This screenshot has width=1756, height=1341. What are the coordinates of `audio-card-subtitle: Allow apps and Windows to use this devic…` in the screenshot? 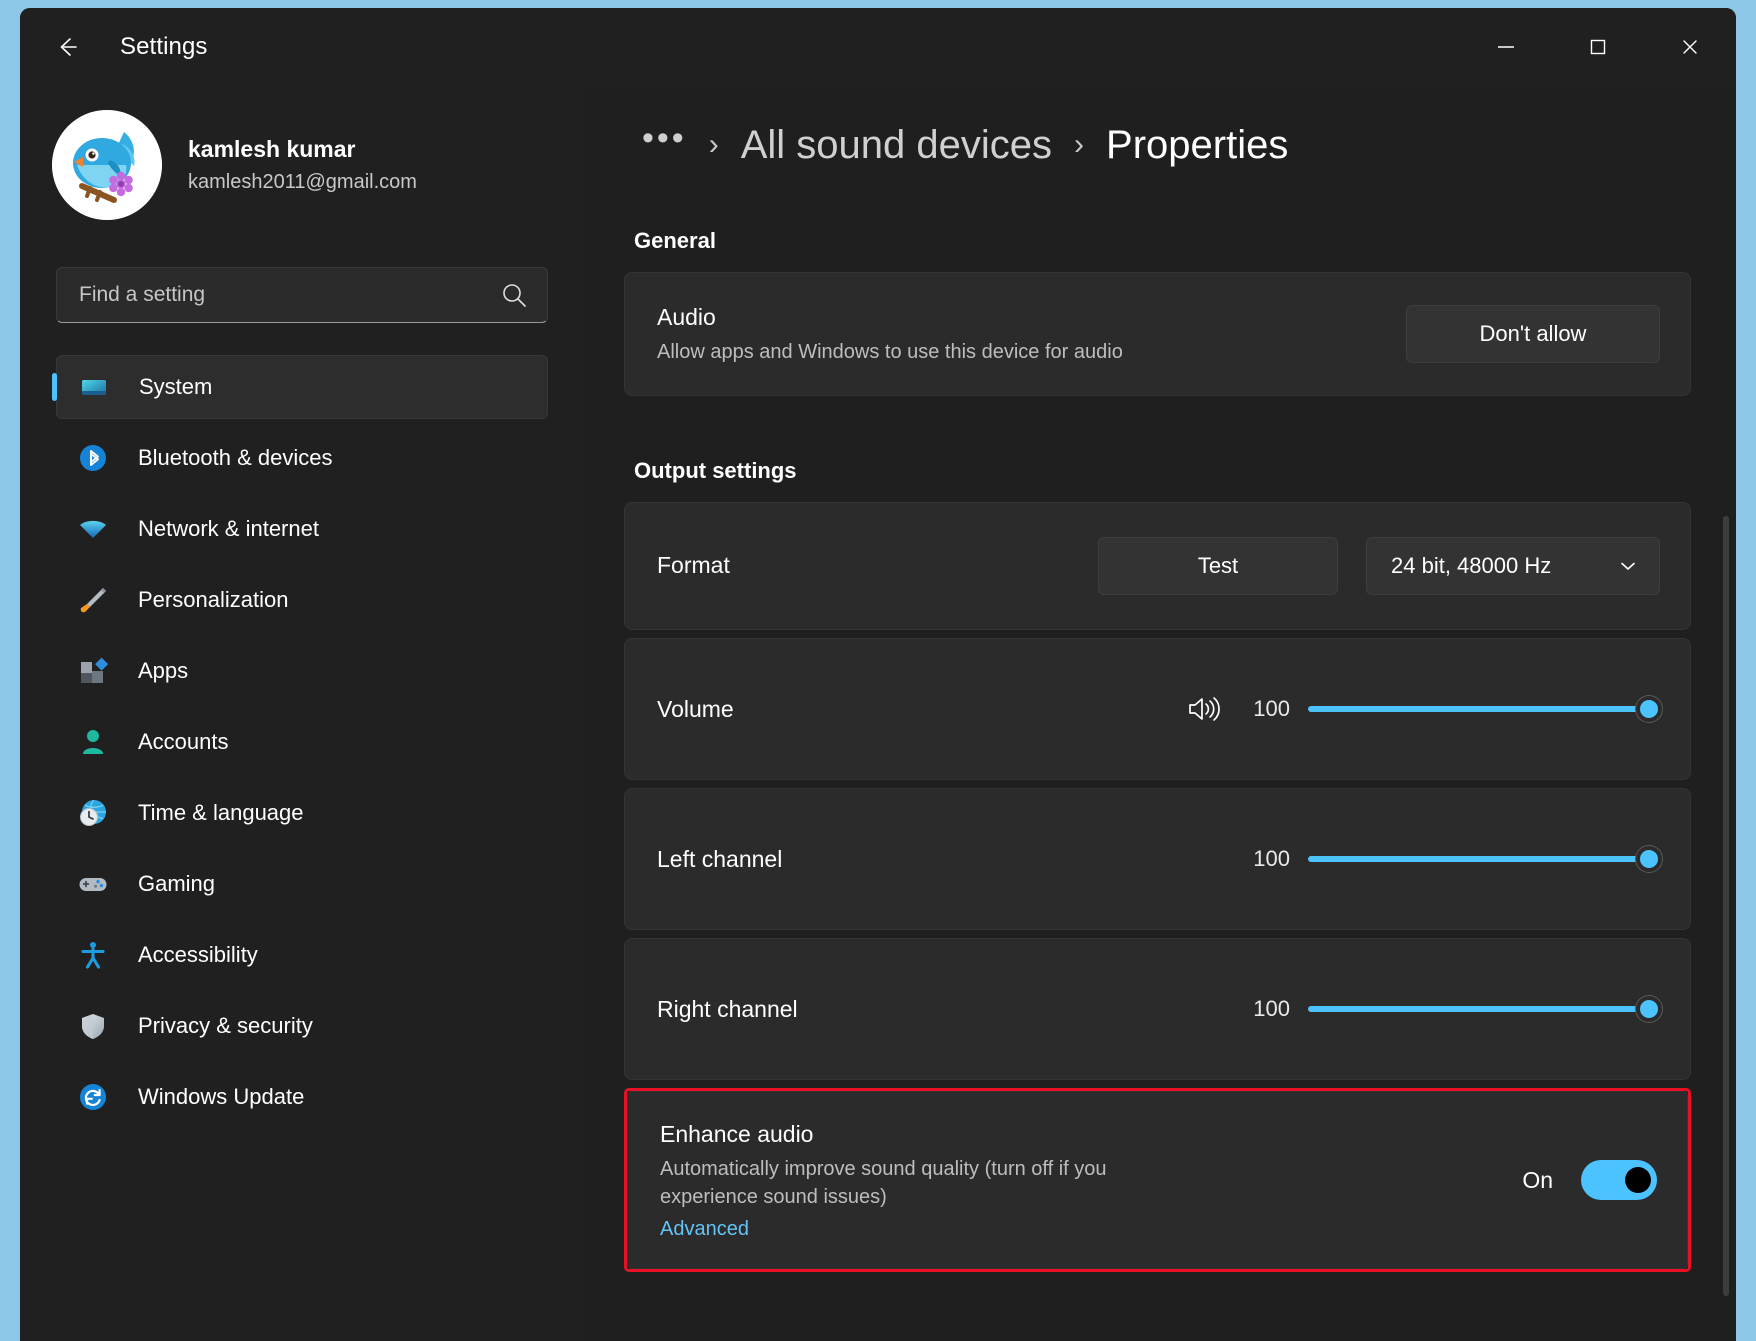 It's located at (890, 351).